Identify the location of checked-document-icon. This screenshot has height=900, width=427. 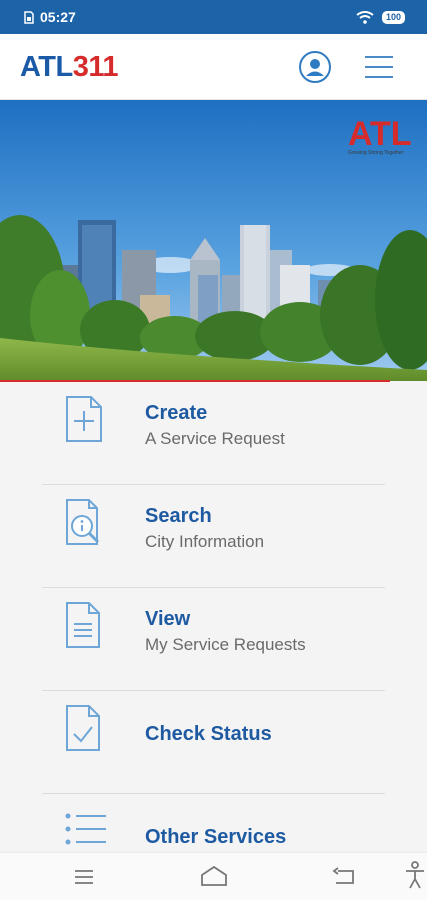
(83, 728).